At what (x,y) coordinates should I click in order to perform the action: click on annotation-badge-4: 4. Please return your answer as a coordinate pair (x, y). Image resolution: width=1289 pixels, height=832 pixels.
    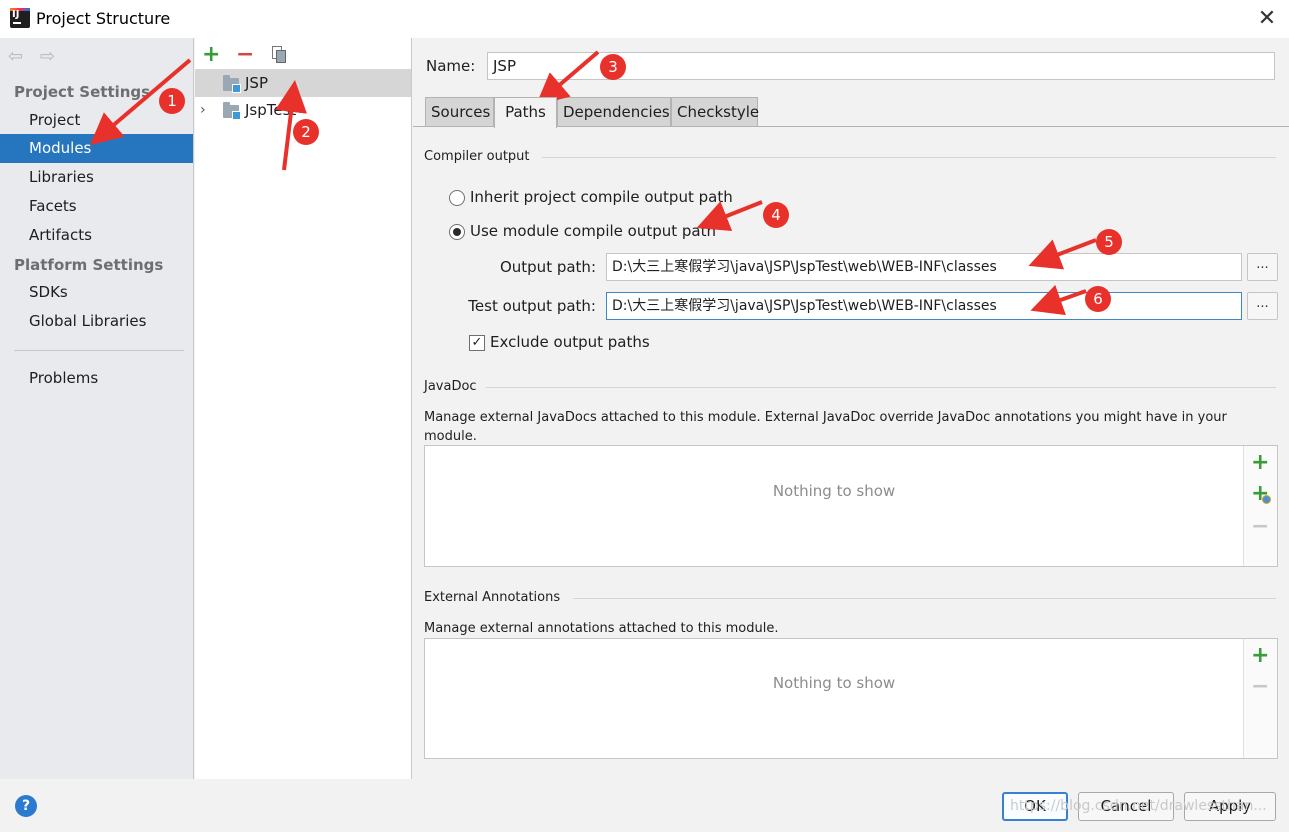
    Looking at the image, I should click on (776, 215).